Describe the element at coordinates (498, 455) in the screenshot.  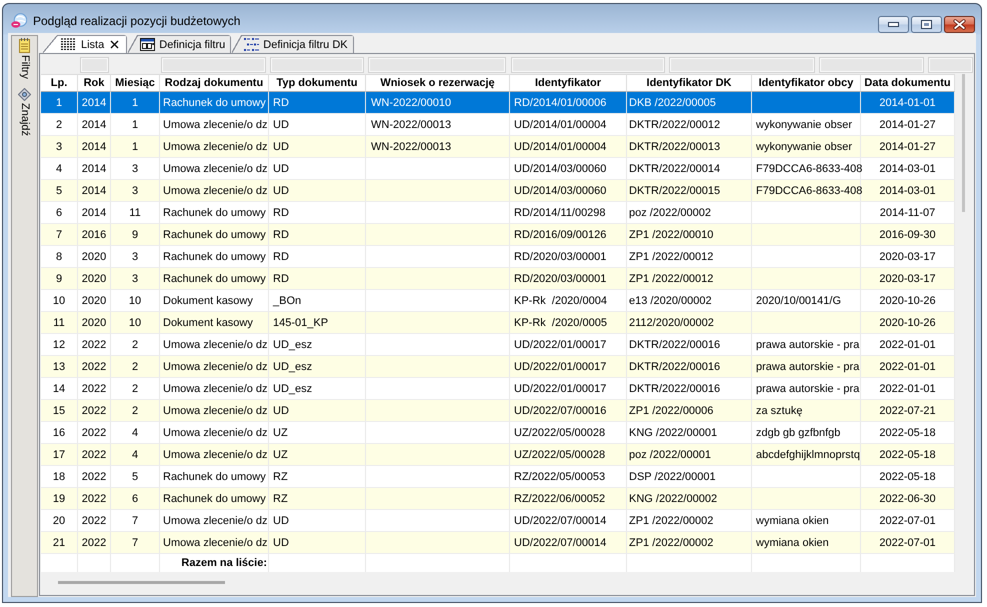
I see `table-row: 17 2022 4 Umowa zlecenie/o dz UZ UZ/2022/05/00028 poz /2022/00001 abcdefghijklmnoprstq 2022-05-18` at that location.